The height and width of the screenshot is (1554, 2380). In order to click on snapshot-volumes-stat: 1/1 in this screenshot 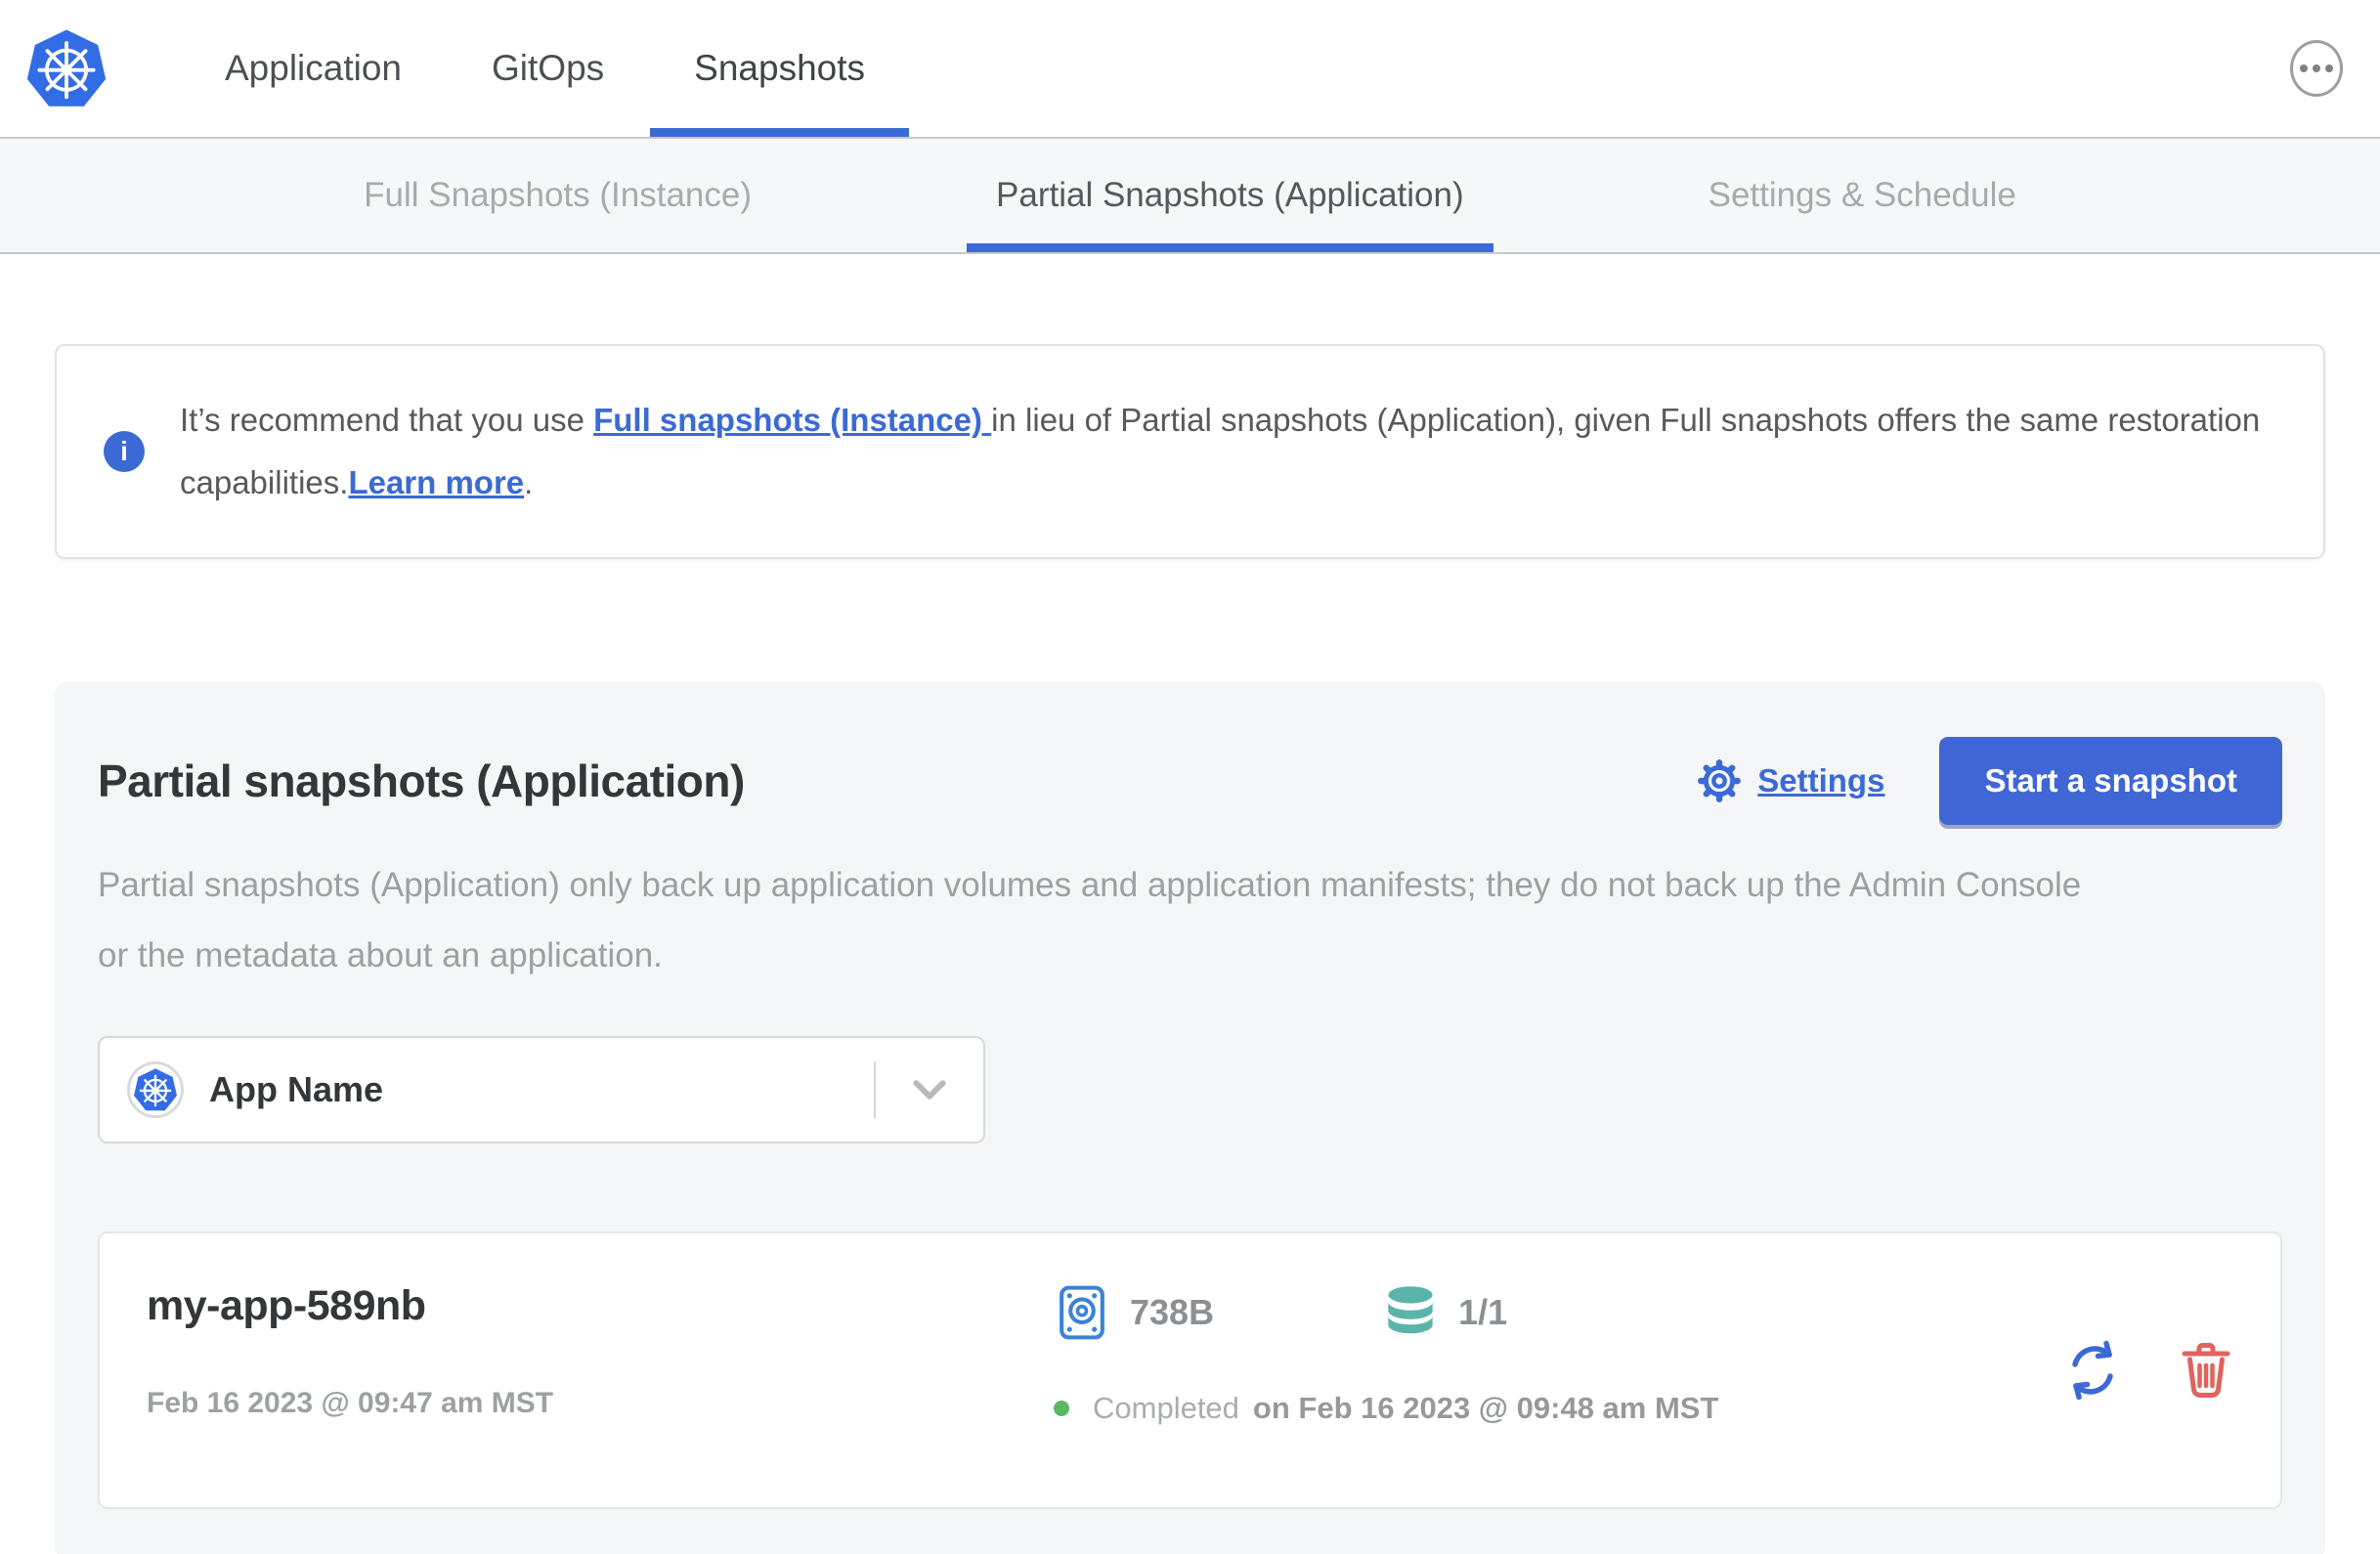, I will do `click(1444, 1312)`.